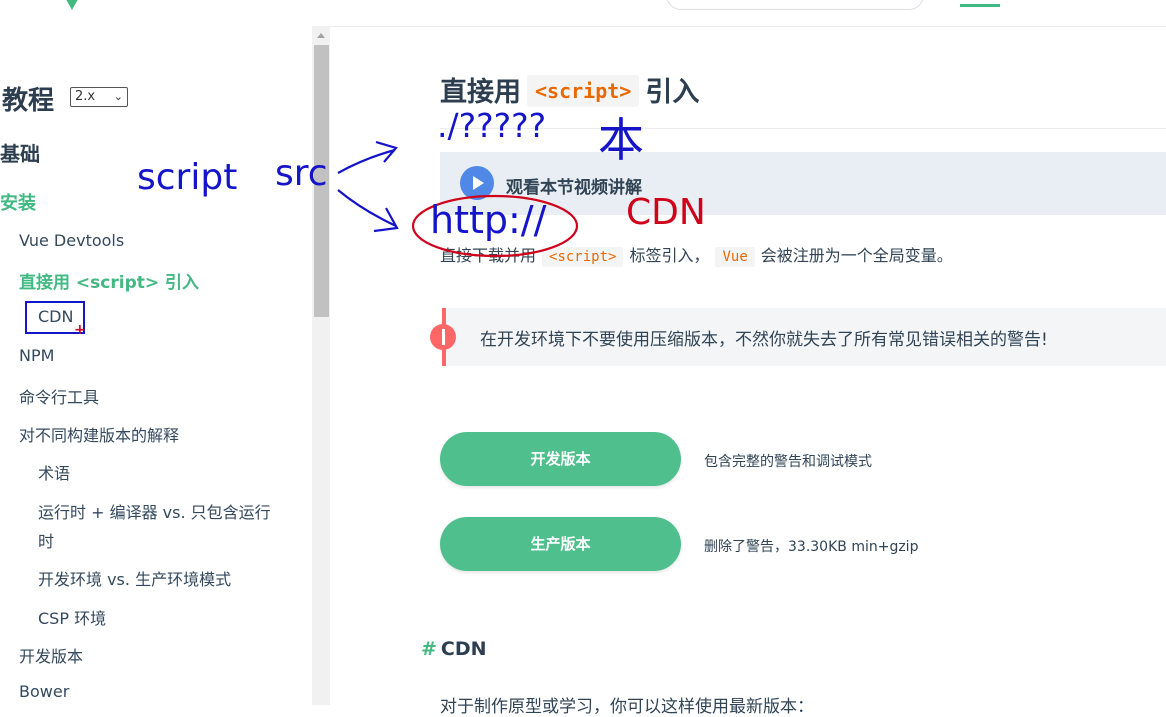 The image size is (1166, 717). I want to click on annotation-overlay, so click(458, 199).